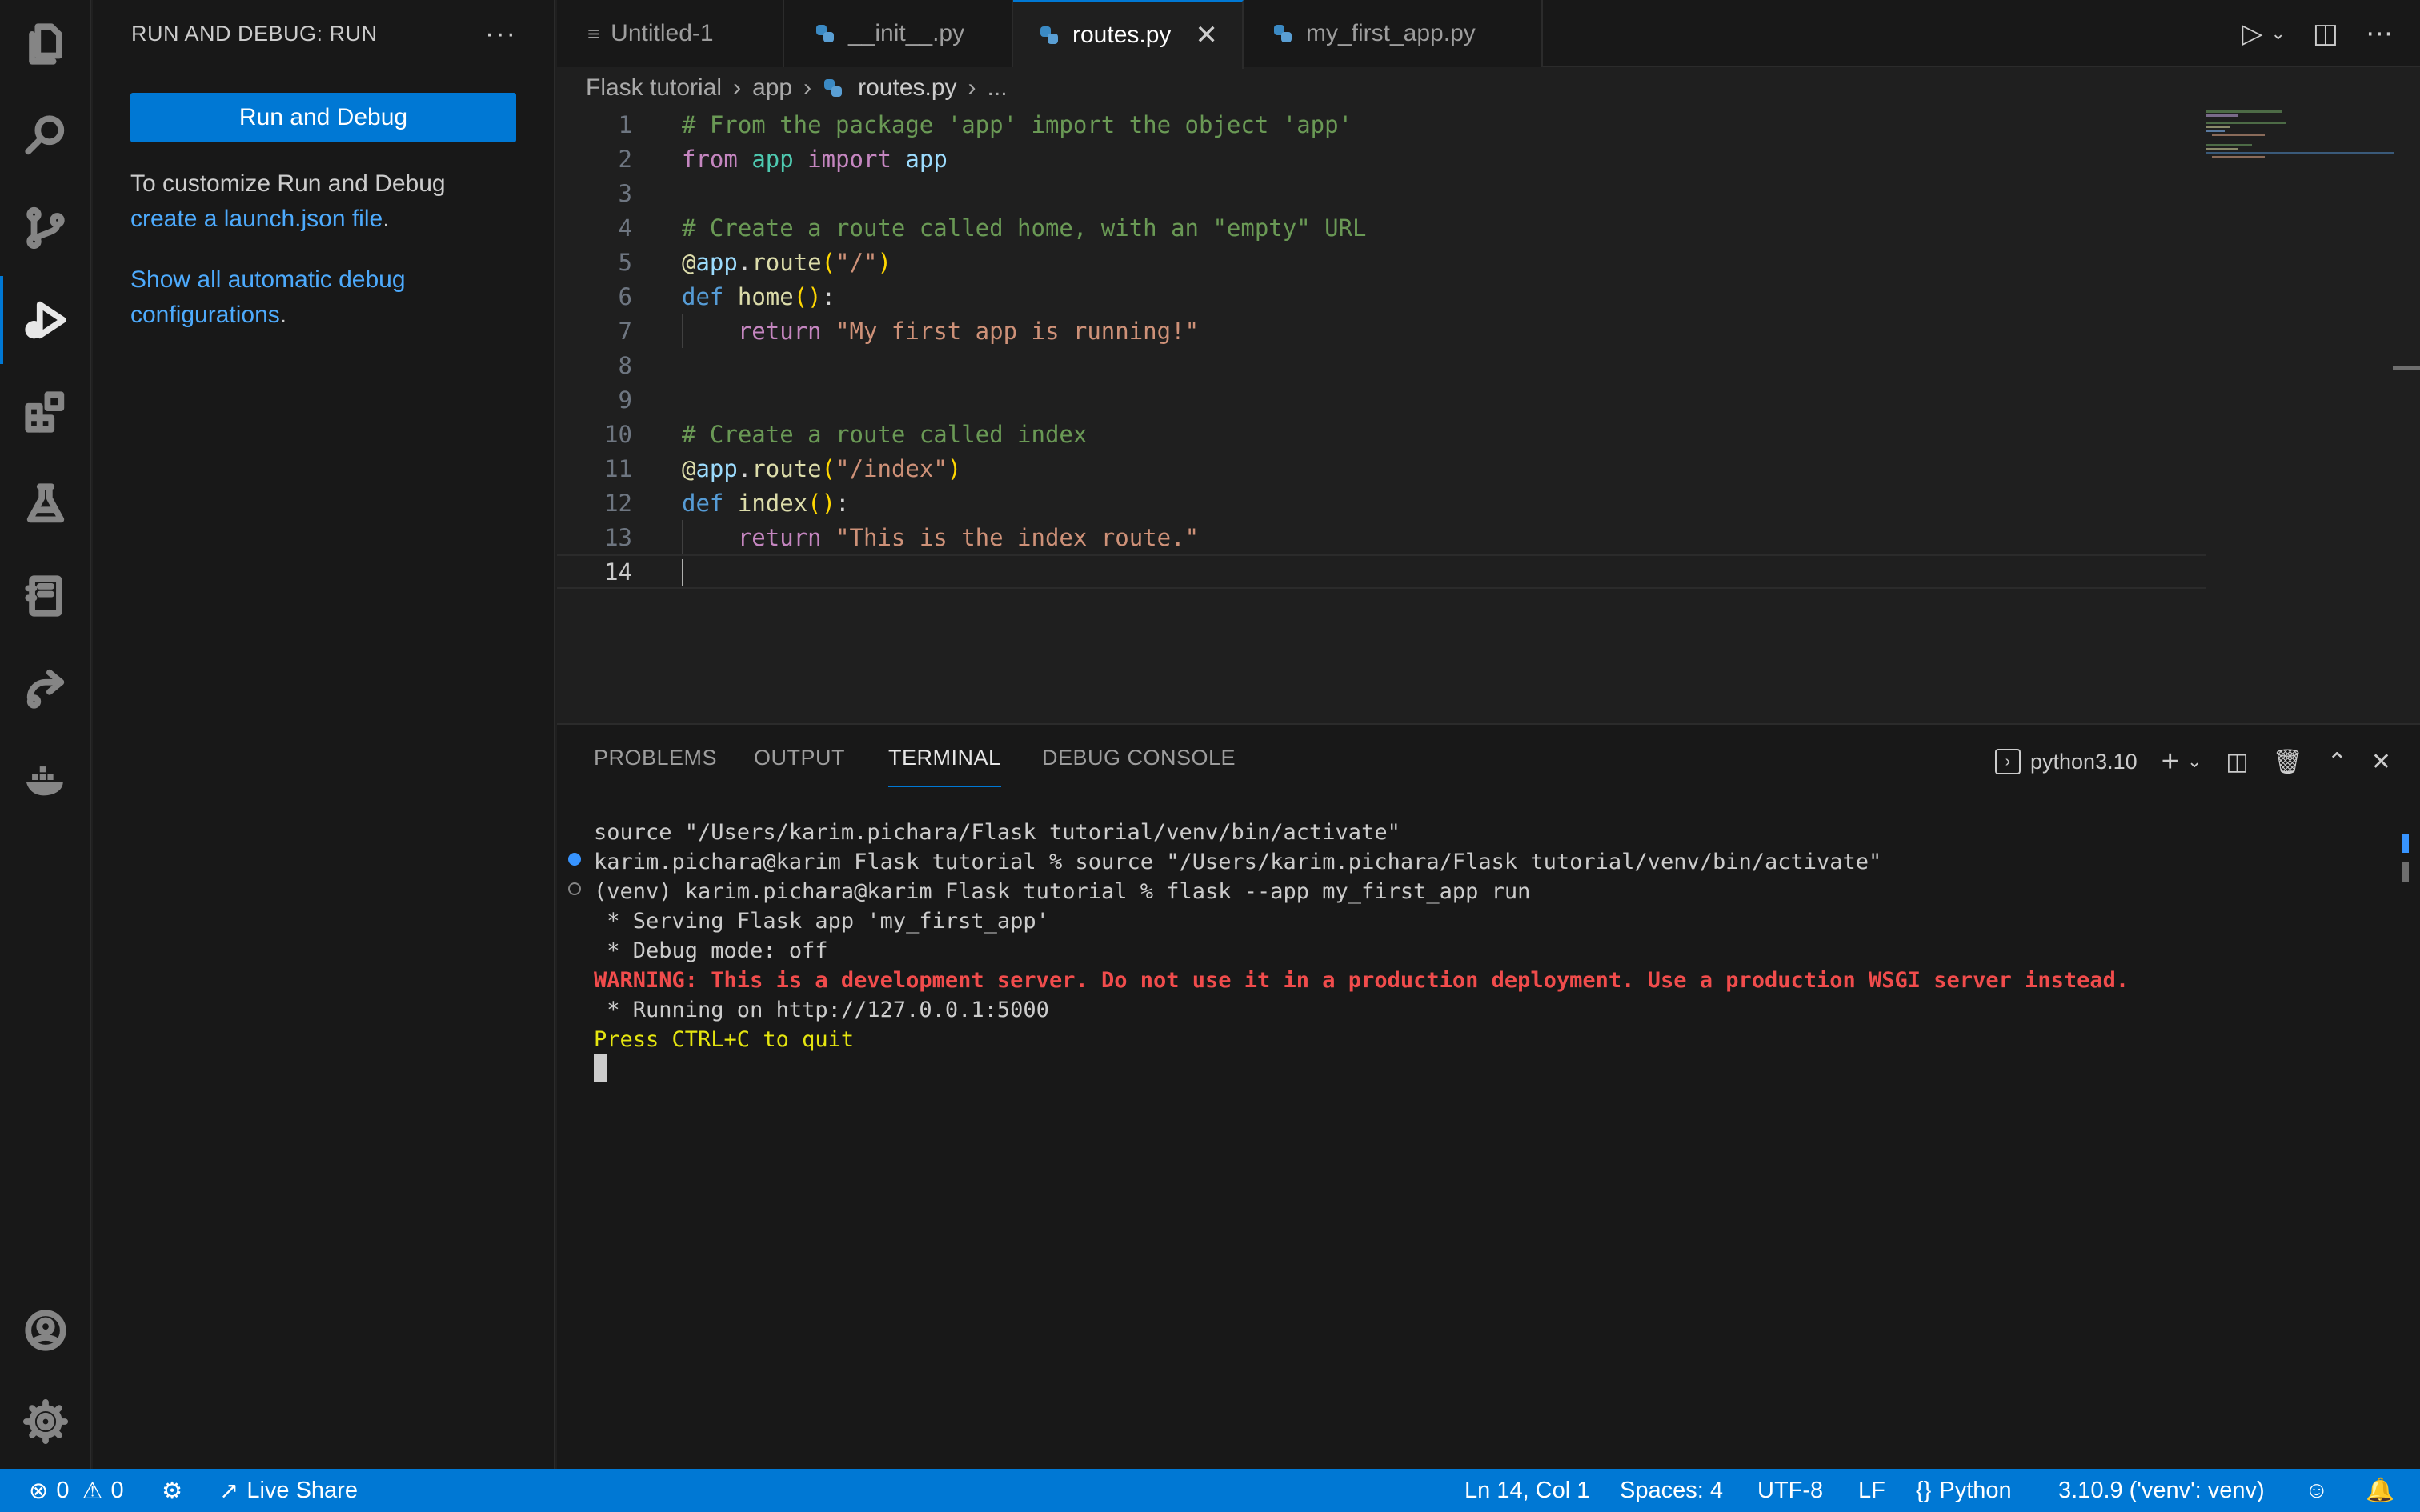 The width and height of the screenshot is (2420, 1512). Describe the element at coordinates (45, 504) in the screenshot. I see `testing-icon` at that location.